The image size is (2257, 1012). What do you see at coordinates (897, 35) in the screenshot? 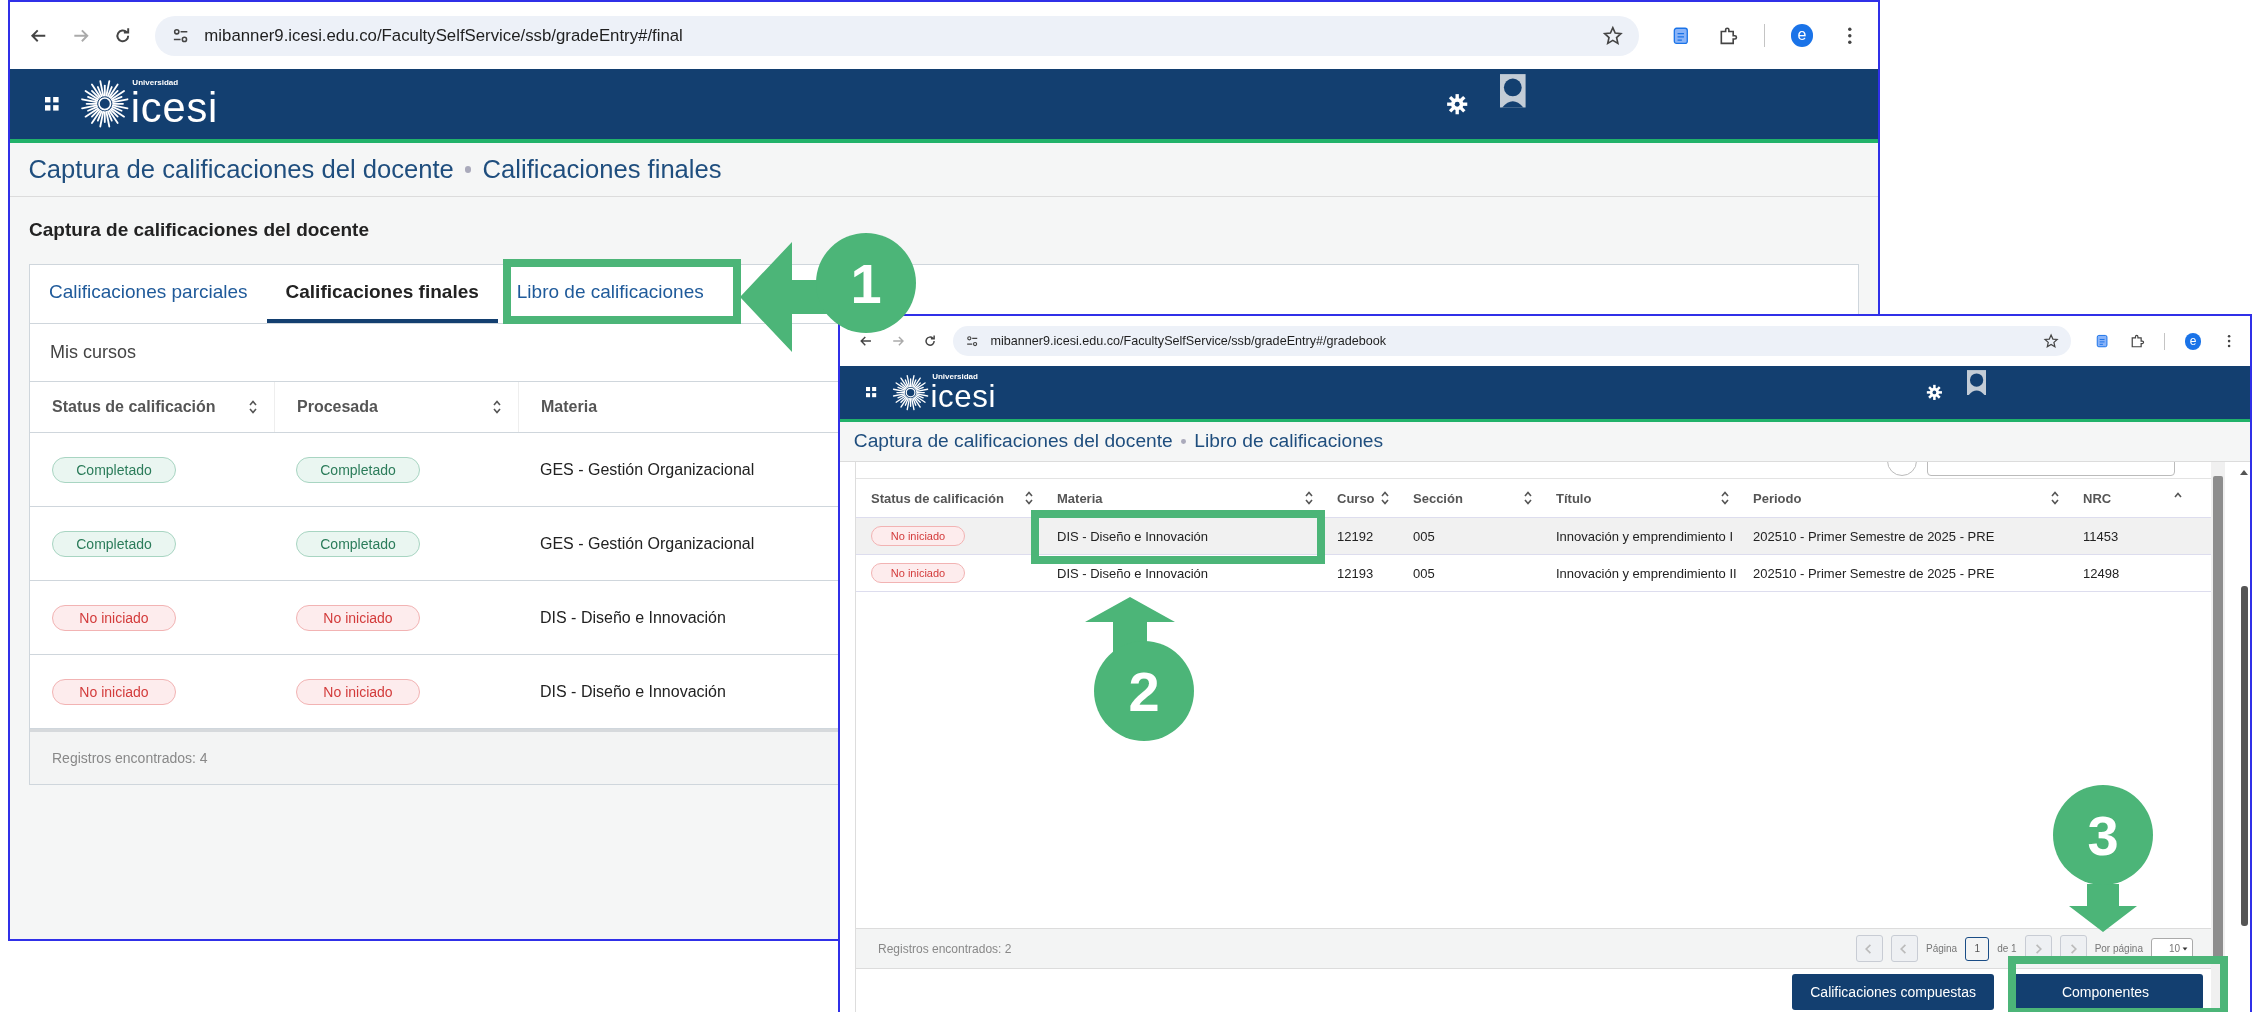
I see `address-bar: mibanner9.icesi.edu.co/FacultySelfService/ssb/gradeEntry#/final` at bounding box center [897, 35].